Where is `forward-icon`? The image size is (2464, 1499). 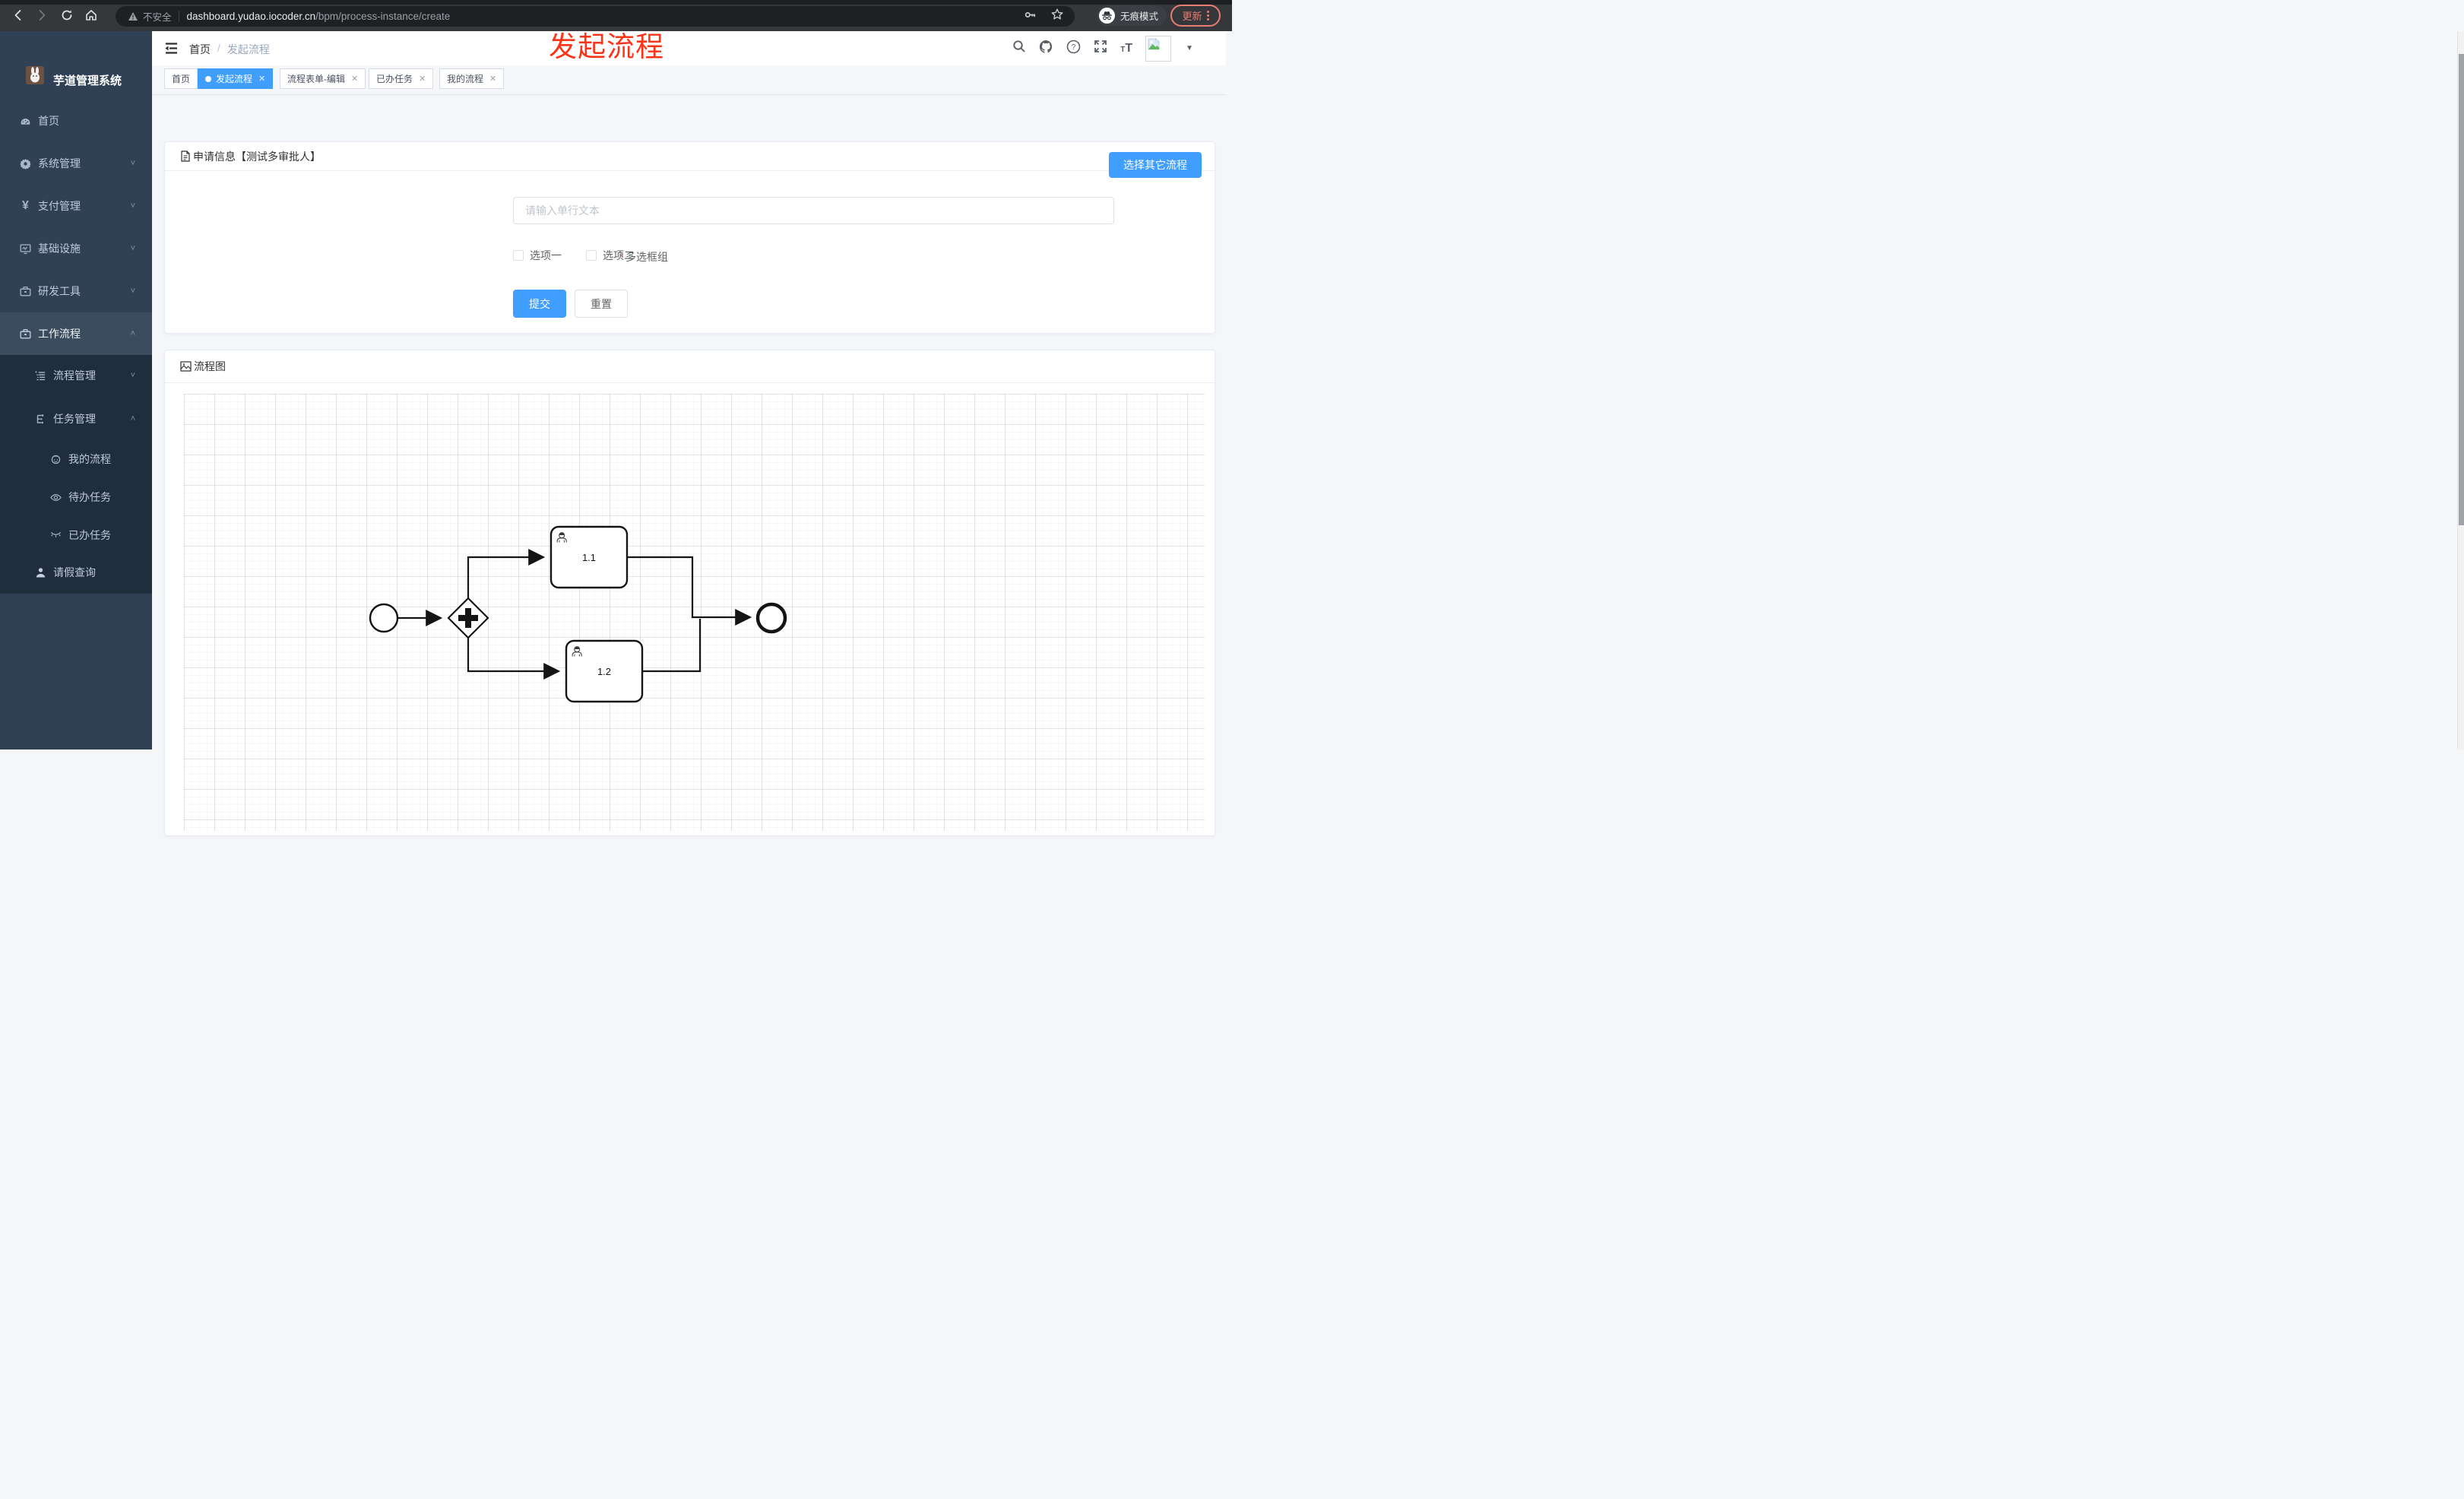
forward-icon is located at coordinates (41, 16).